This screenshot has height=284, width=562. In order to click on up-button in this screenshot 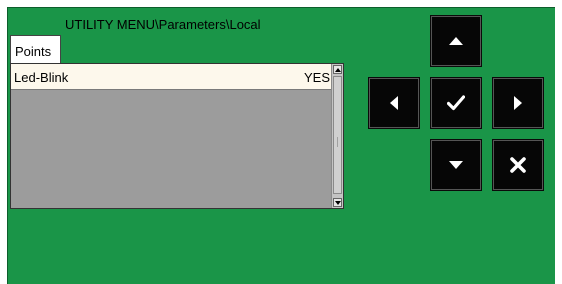, I will do `click(456, 41)`.